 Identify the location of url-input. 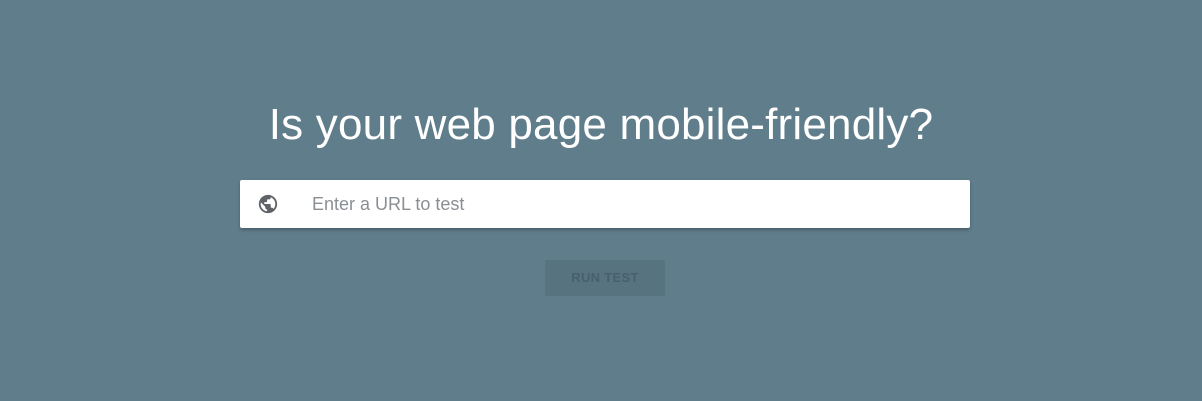
(632, 204).